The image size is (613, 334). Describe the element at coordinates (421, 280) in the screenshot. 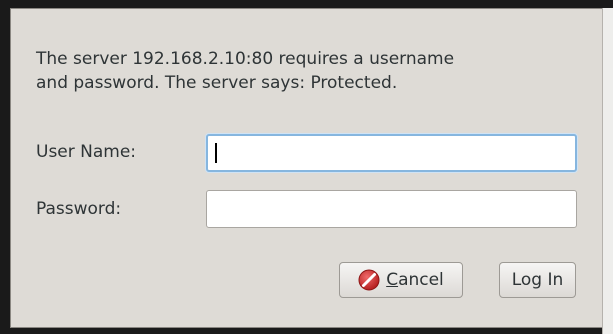

I see `cancel-label-rest: ancel` at that location.